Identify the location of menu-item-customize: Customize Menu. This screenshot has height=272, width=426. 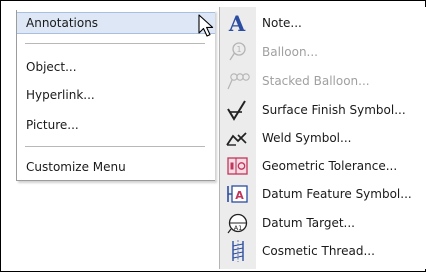
(116, 167).